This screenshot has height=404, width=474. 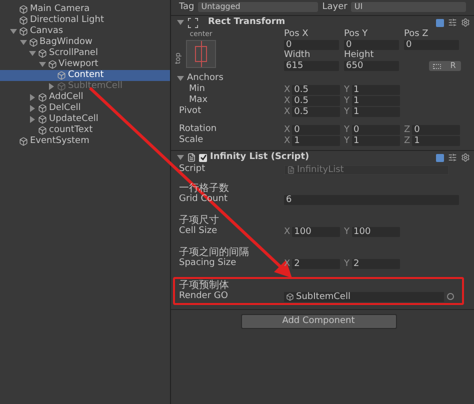 What do you see at coordinates (214, 252) in the screenshot?
I see `chinese-caption: 子项之间的间隔` at bounding box center [214, 252].